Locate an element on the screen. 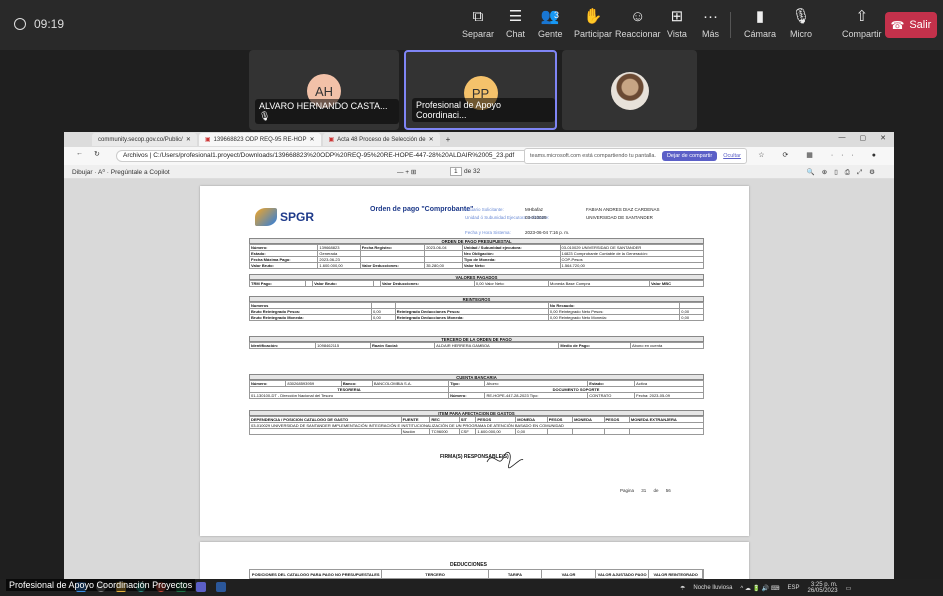  toolbar-label: Gente is located at coordinates (550, 34).